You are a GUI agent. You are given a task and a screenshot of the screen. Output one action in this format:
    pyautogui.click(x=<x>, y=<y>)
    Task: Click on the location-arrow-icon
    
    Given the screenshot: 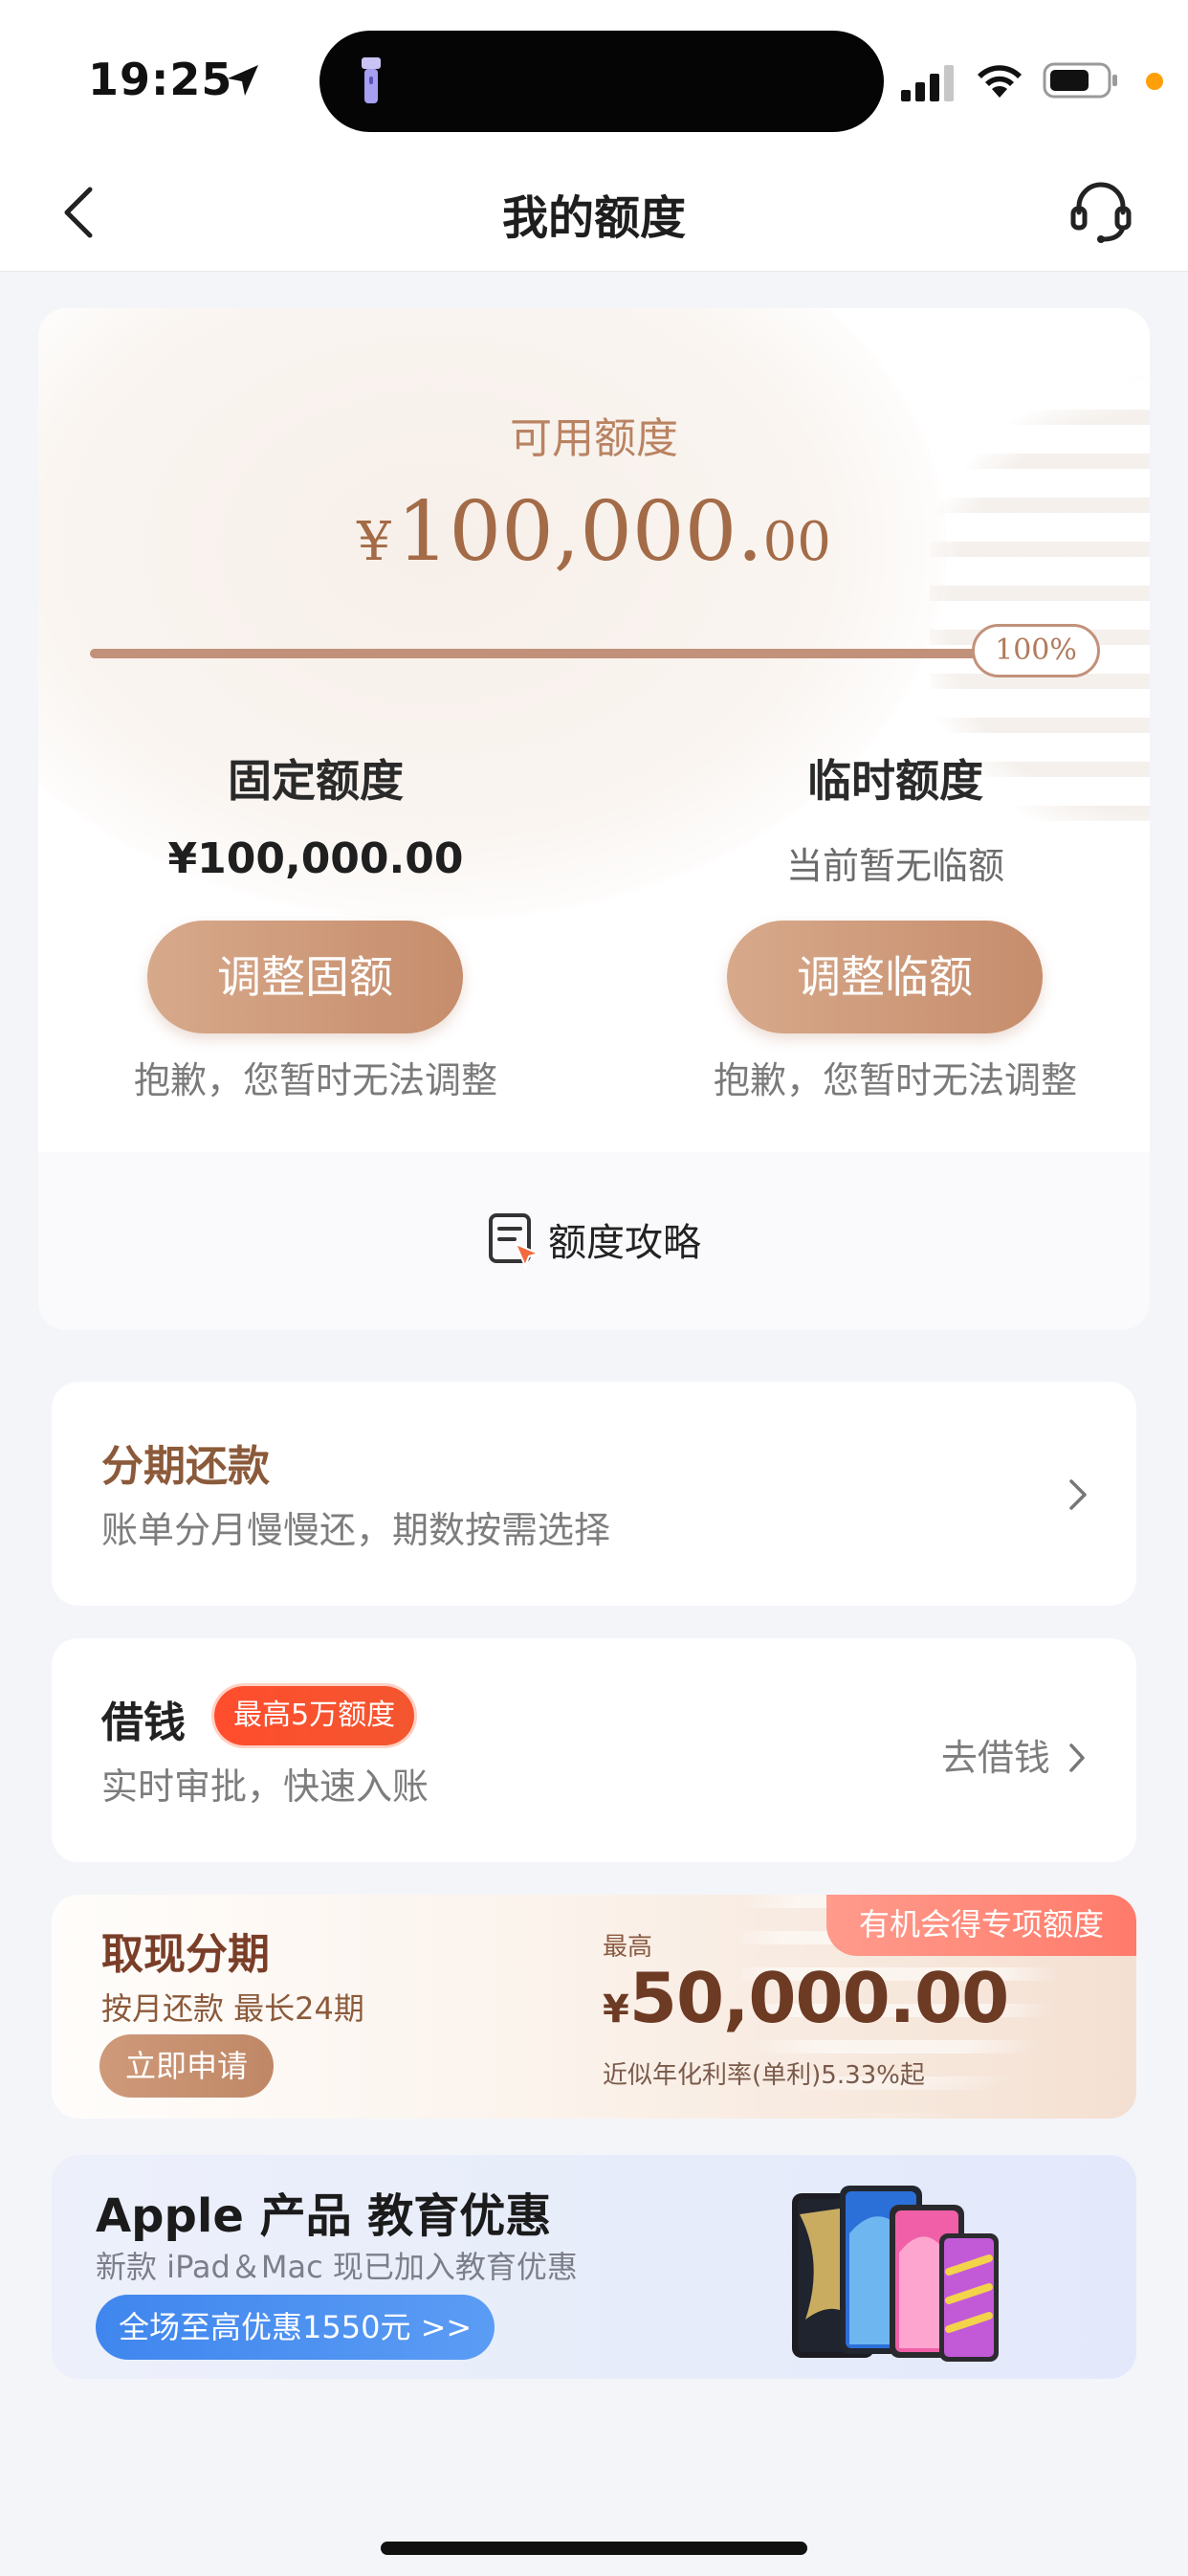 What is the action you would take?
    pyautogui.click(x=243, y=80)
    